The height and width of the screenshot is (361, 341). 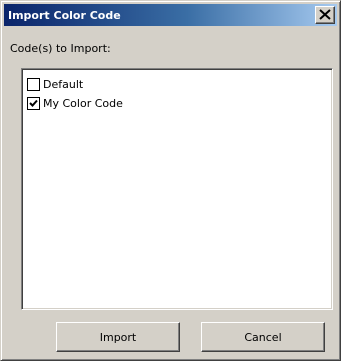 I want to click on checkmark-icon, so click(x=33, y=103).